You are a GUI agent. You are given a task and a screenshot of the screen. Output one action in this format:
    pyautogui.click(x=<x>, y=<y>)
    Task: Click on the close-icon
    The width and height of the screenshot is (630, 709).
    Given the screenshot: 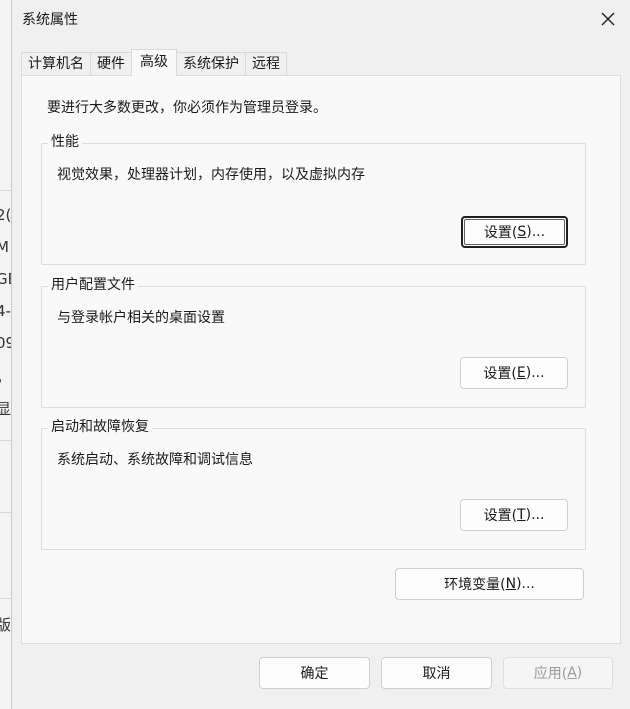 What is the action you would take?
    pyautogui.click(x=608, y=19)
    